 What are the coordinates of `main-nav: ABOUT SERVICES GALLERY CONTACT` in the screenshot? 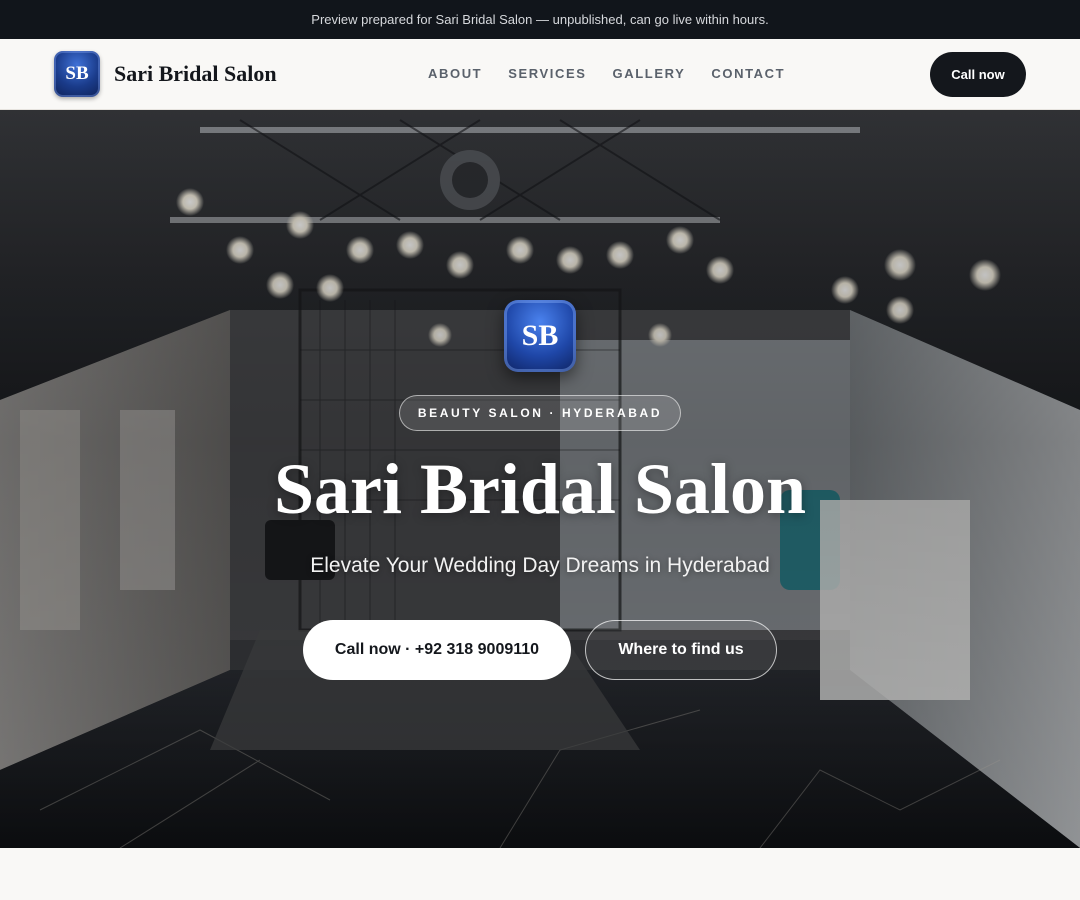 It's located at (606, 73).